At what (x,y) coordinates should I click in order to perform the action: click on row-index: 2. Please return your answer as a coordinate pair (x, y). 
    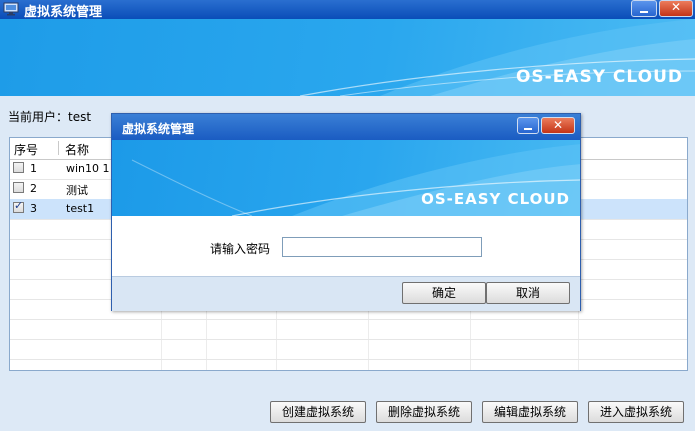
    Looking at the image, I should click on (33, 188).